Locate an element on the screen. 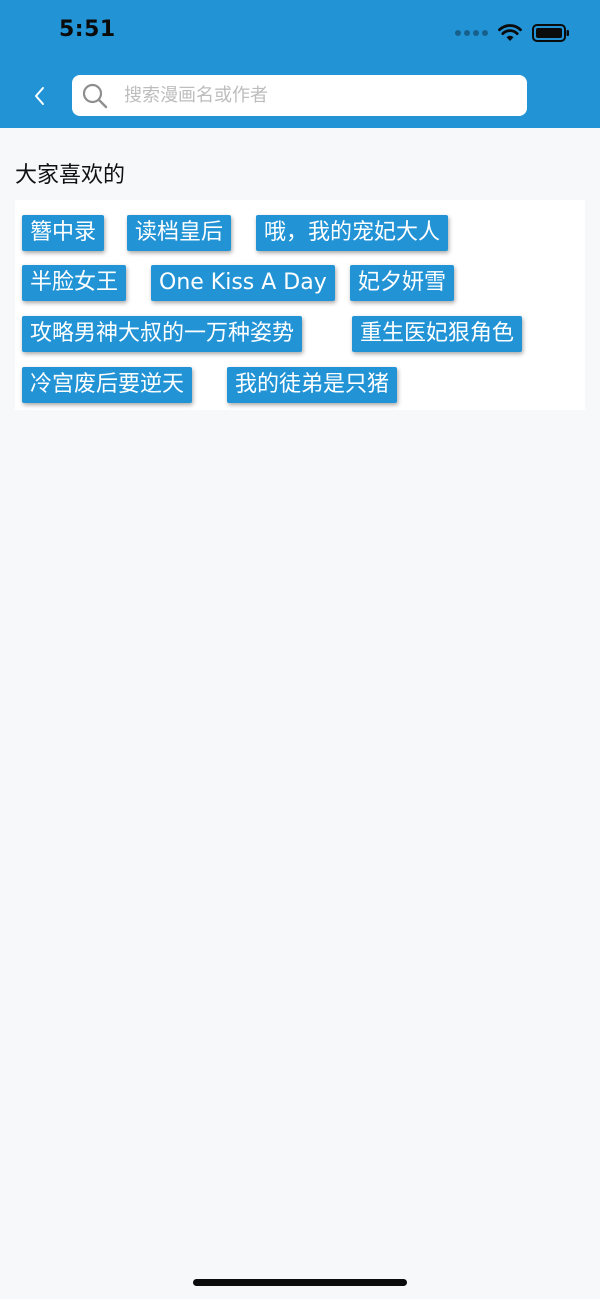  search-icon is located at coordinates (95, 95).